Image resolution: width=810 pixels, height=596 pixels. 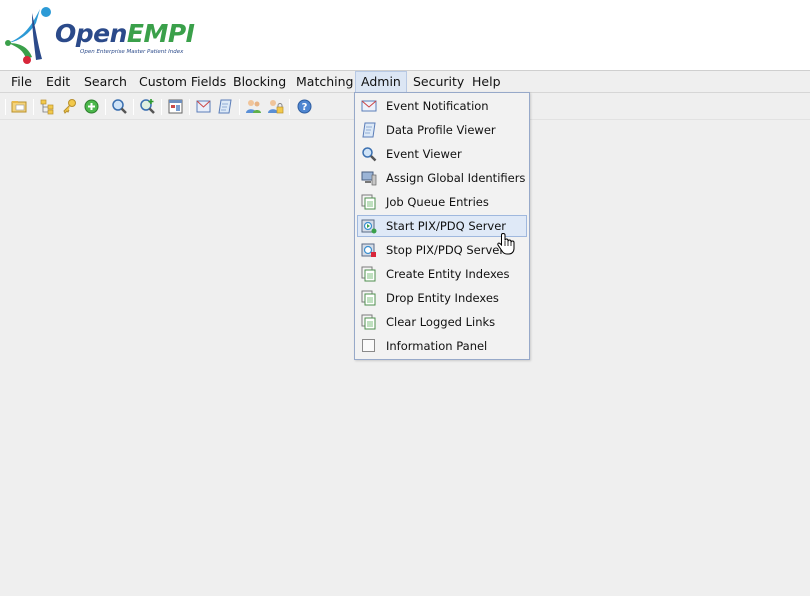 I want to click on hand-cursor-icon, so click(x=506, y=244).